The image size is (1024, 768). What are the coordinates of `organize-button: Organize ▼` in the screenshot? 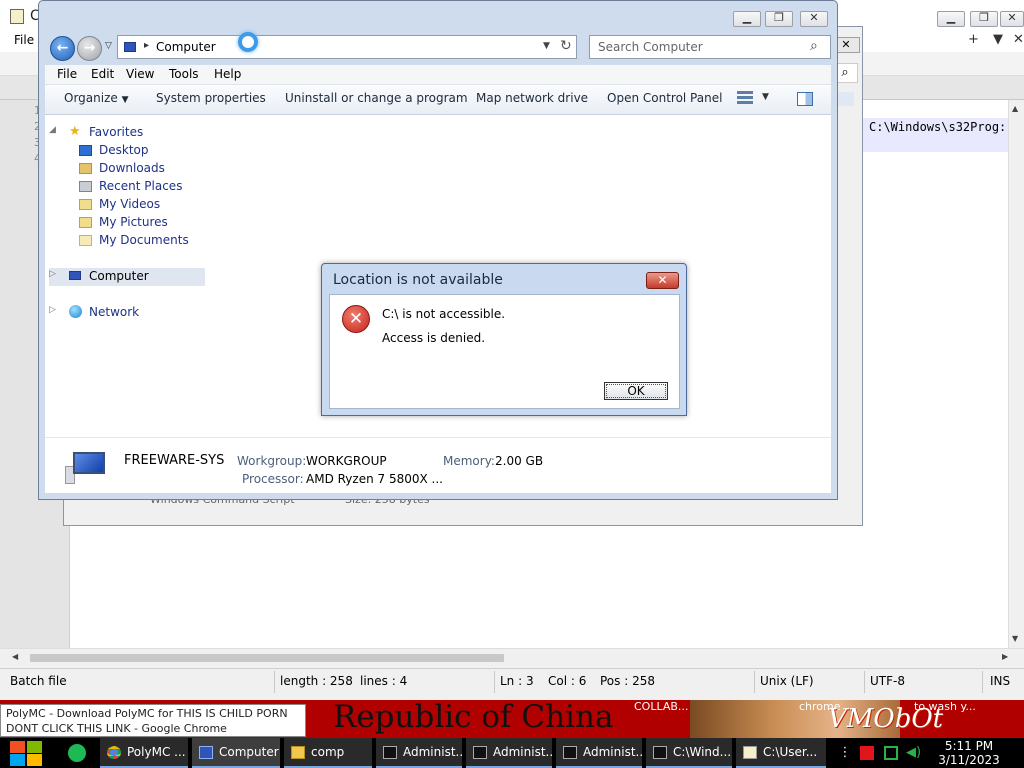 It's located at (96, 98).